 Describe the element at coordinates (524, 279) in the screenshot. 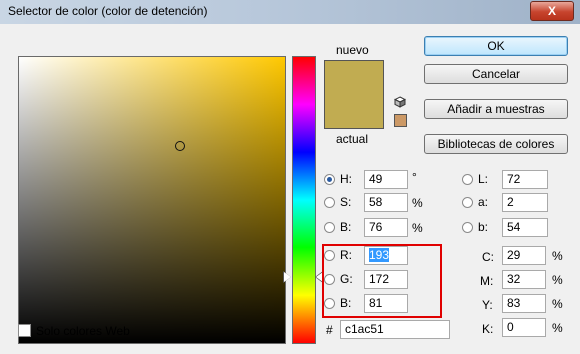

I see `m-input: 32` at that location.